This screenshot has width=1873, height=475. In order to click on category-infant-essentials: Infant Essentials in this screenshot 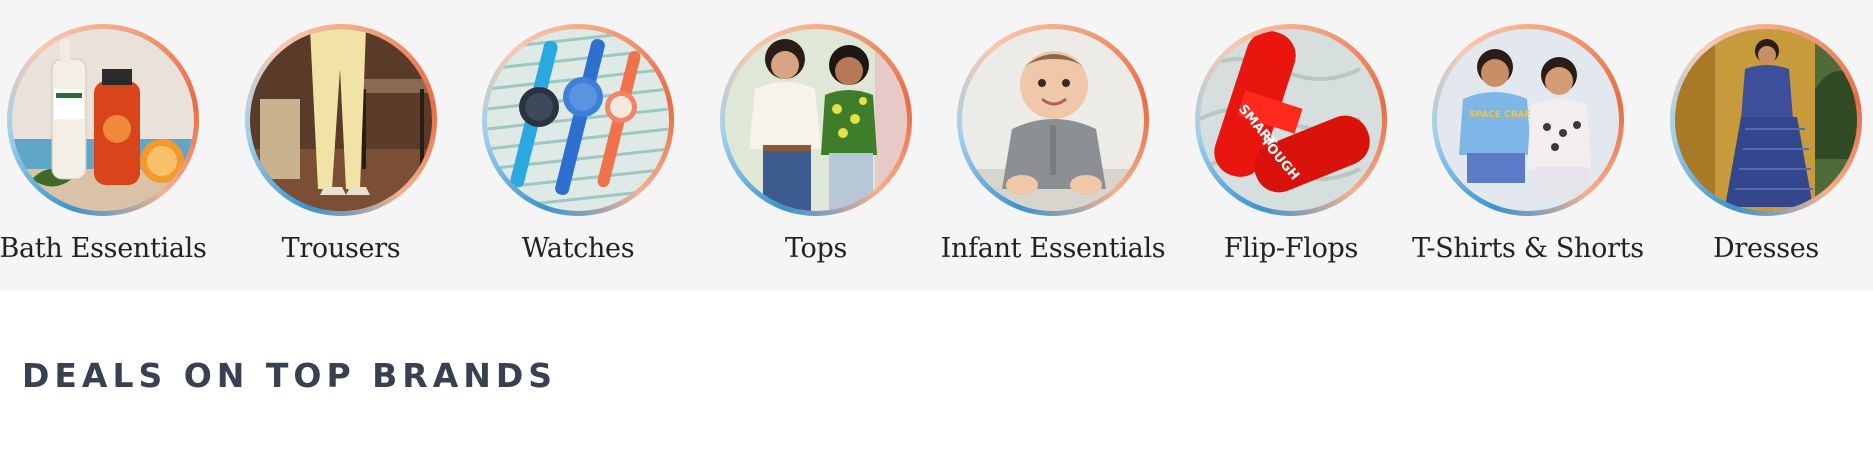, I will do `click(1053, 145)`.